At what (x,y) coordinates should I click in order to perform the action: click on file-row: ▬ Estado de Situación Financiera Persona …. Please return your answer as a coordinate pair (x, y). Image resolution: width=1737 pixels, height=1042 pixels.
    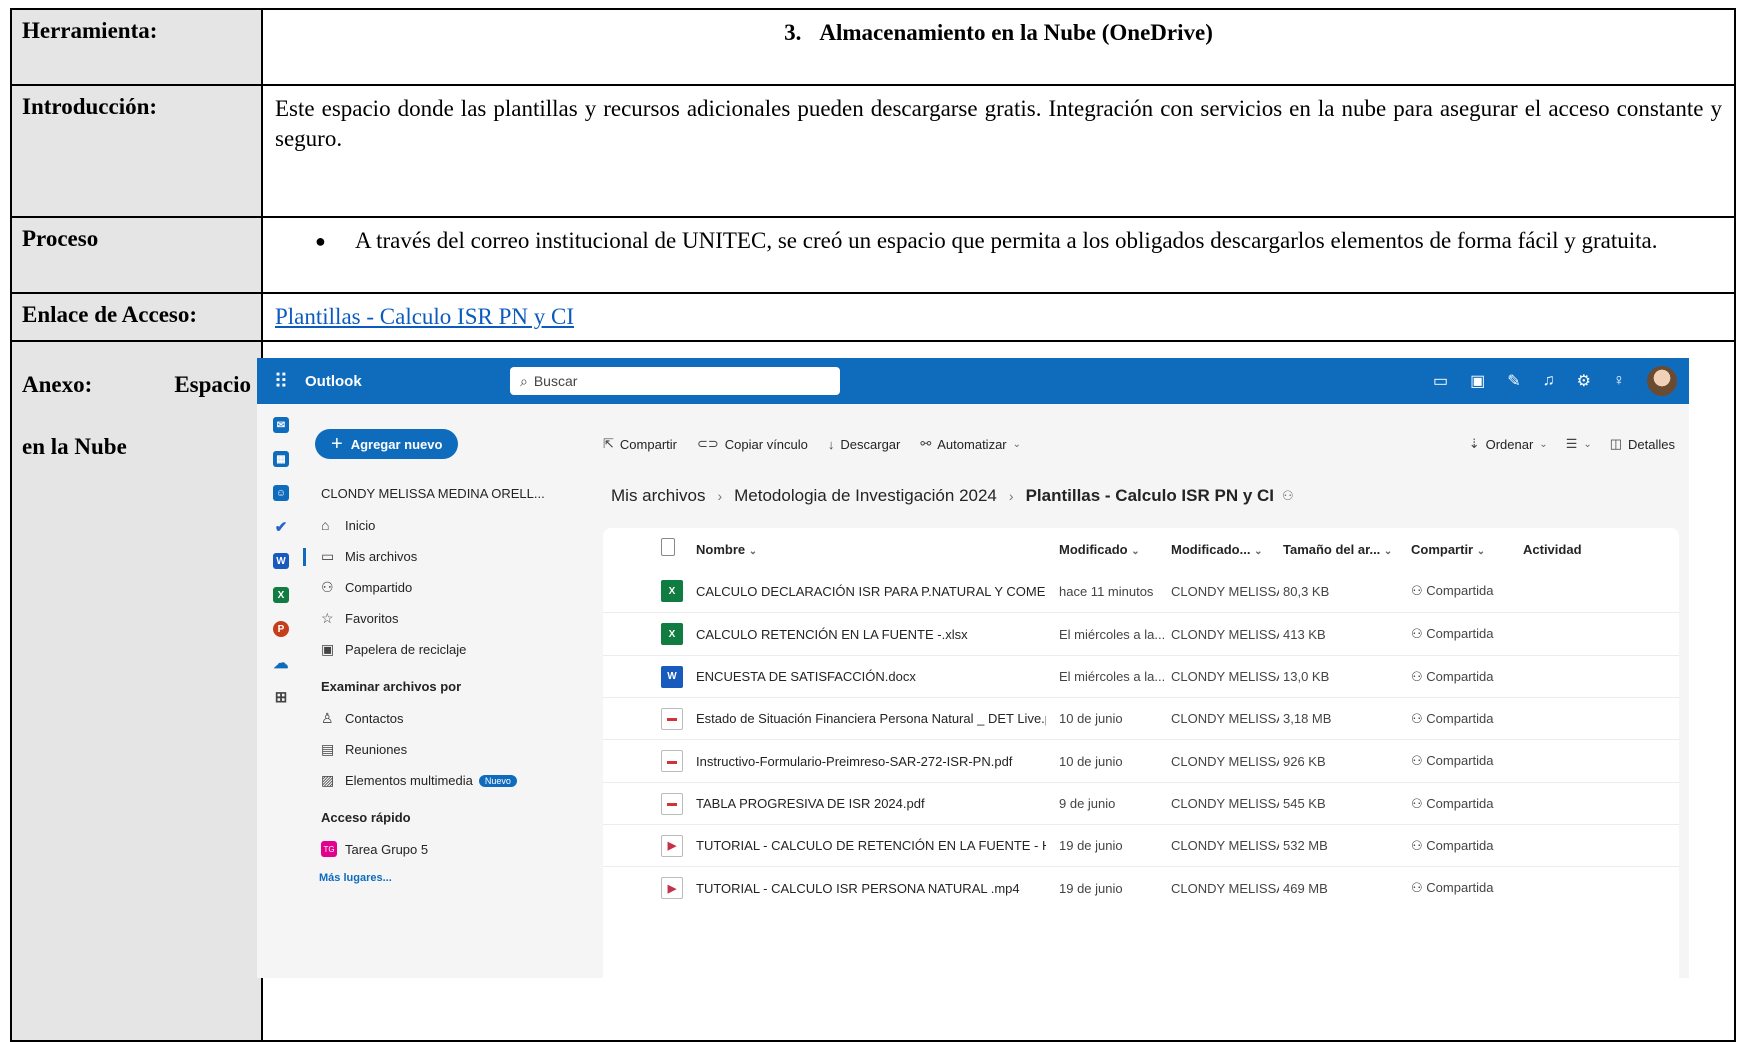
    Looking at the image, I should click on (1141, 718).